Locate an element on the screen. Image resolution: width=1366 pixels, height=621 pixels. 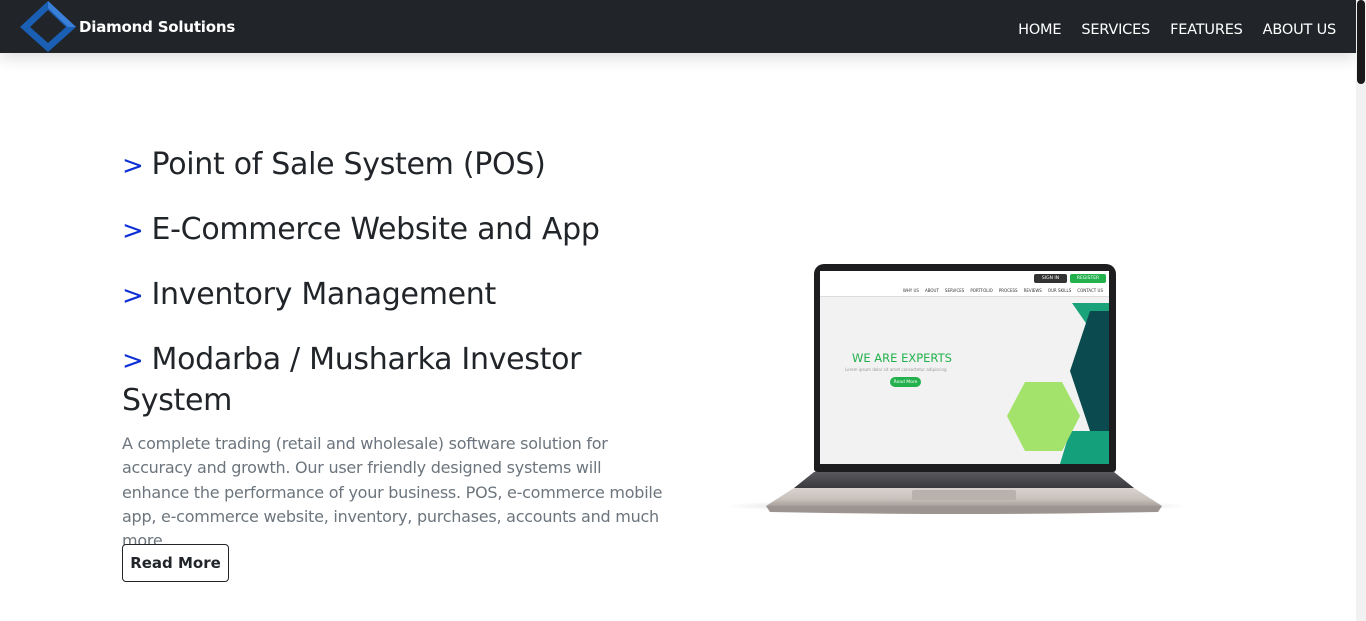
service-item-pos: > Point of Sale System (POS) is located at coordinates (402, 165).